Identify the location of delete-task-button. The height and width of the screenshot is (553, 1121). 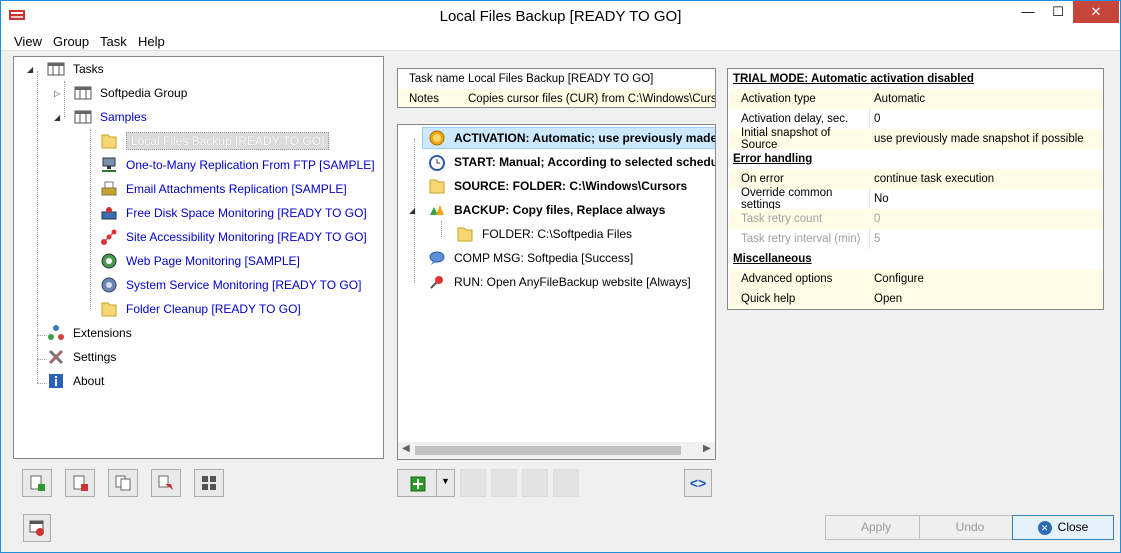
(80, 483).